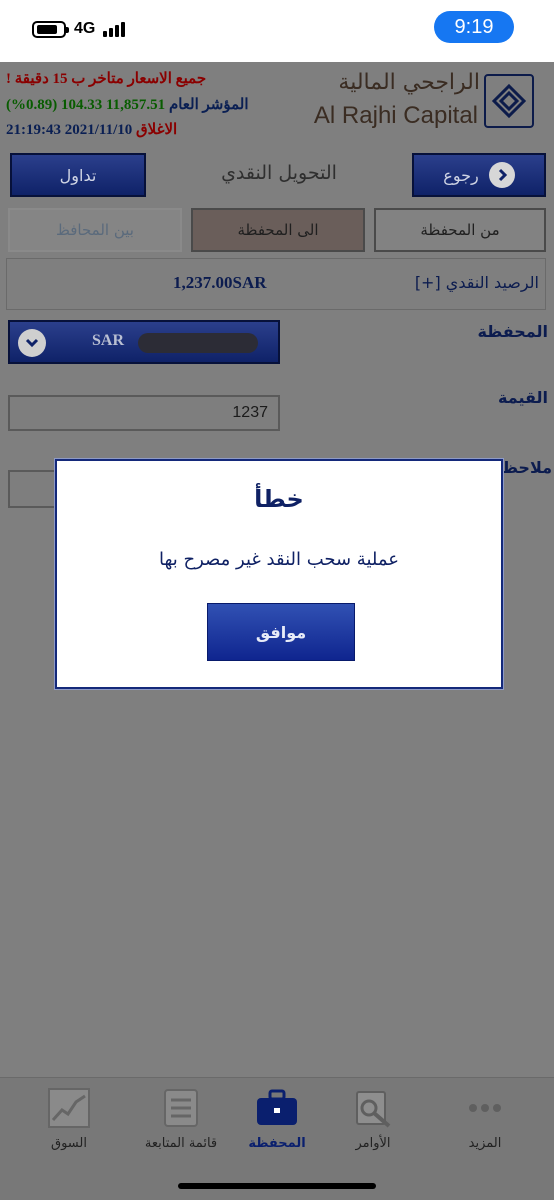 The width and height of the screenshot is (554, 1200). I want to click on status-indicators: 4G, so click(79, 29).